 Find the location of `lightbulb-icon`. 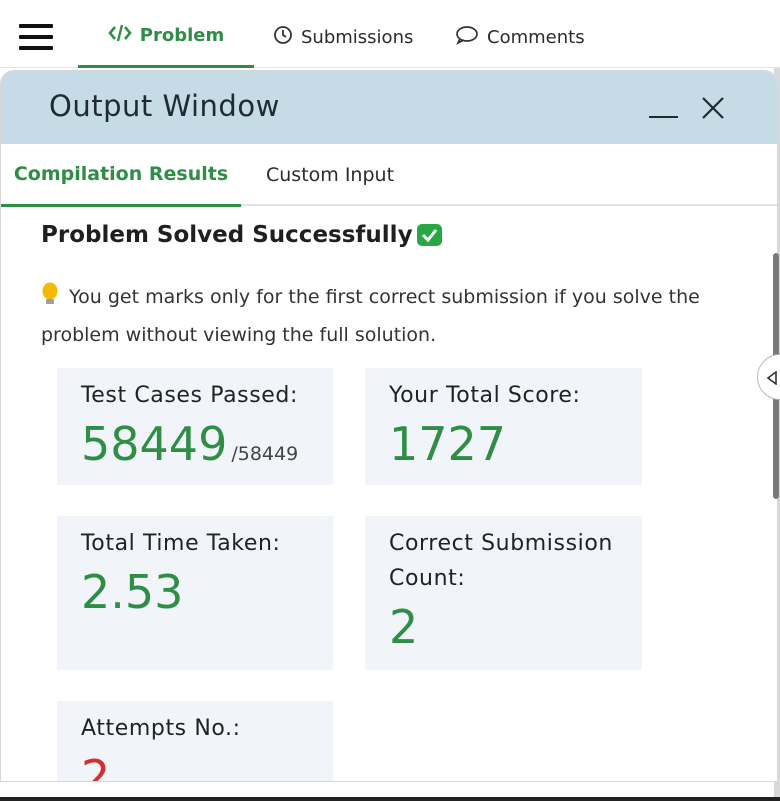

lightbulb-icon is located at coordinates (52, 300).